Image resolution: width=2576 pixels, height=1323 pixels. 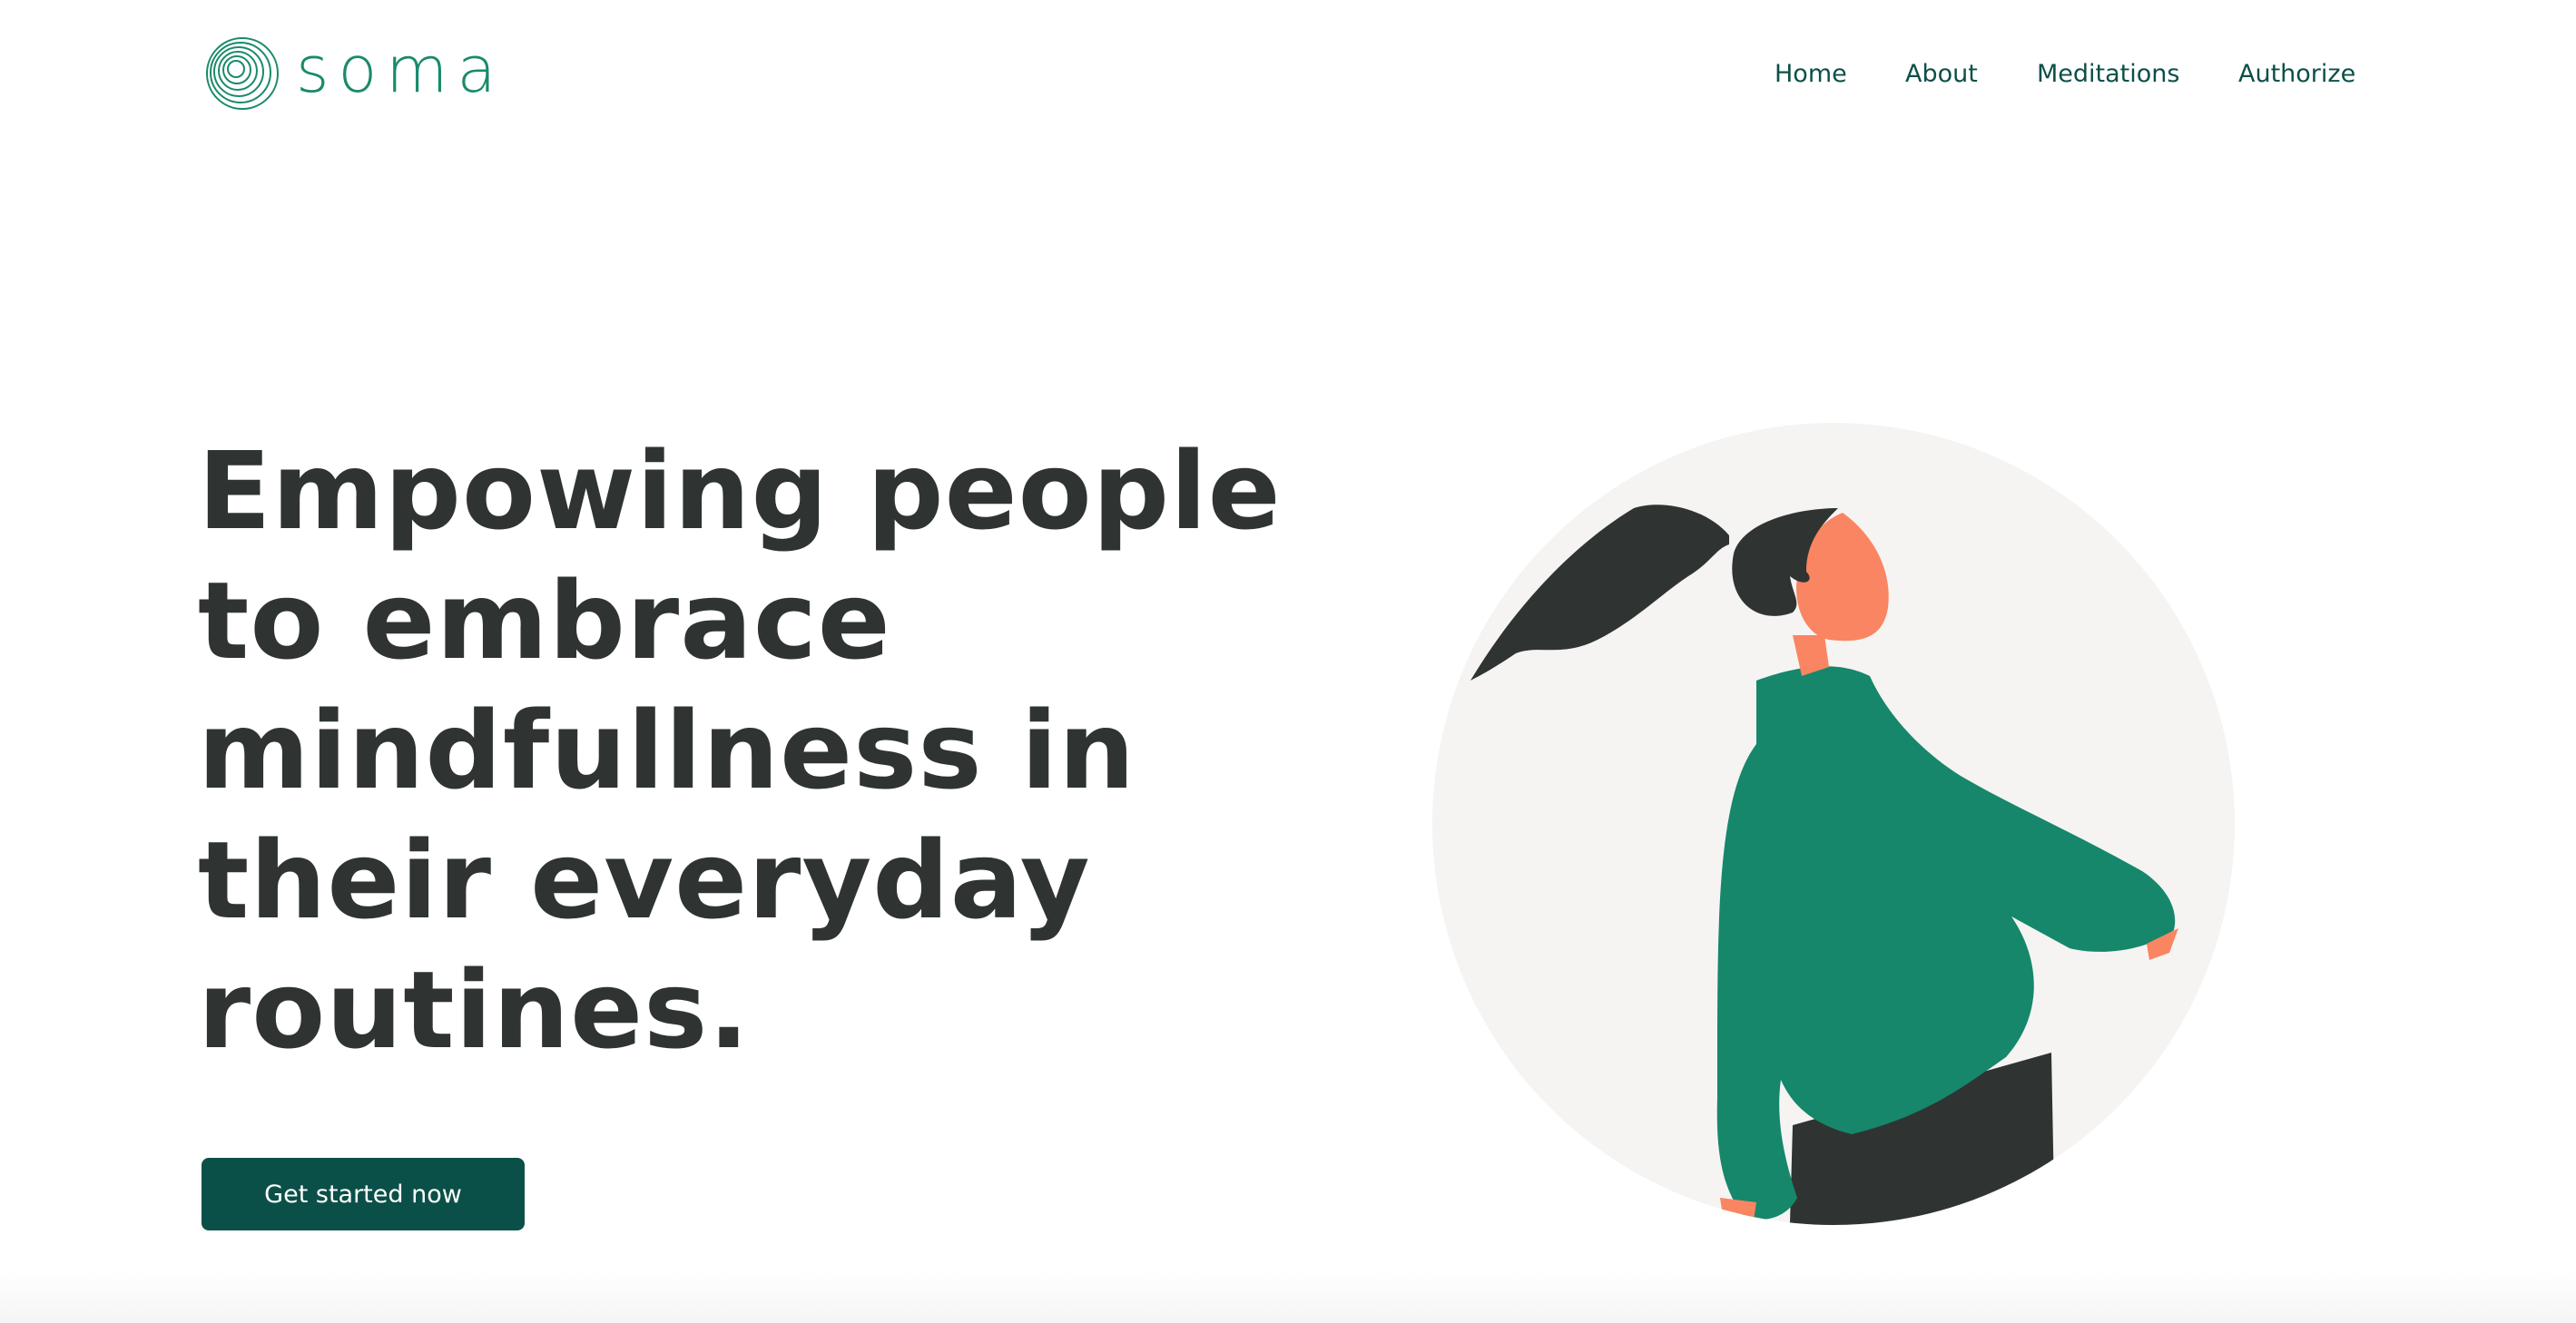 What do you see at coordinates (1811, 74) in the screenshot?
I see `nav-home: Home` at bounding box center [1811, 74].